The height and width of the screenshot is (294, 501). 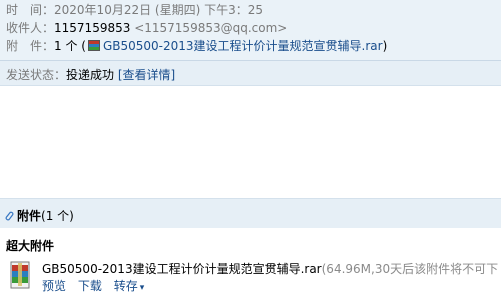 What do you see at coordinates (250, 73) in the screenshot?
I see `send-status-bar: 发送状态：投递成功 [查看详情]` at bounding box center [250, 73].